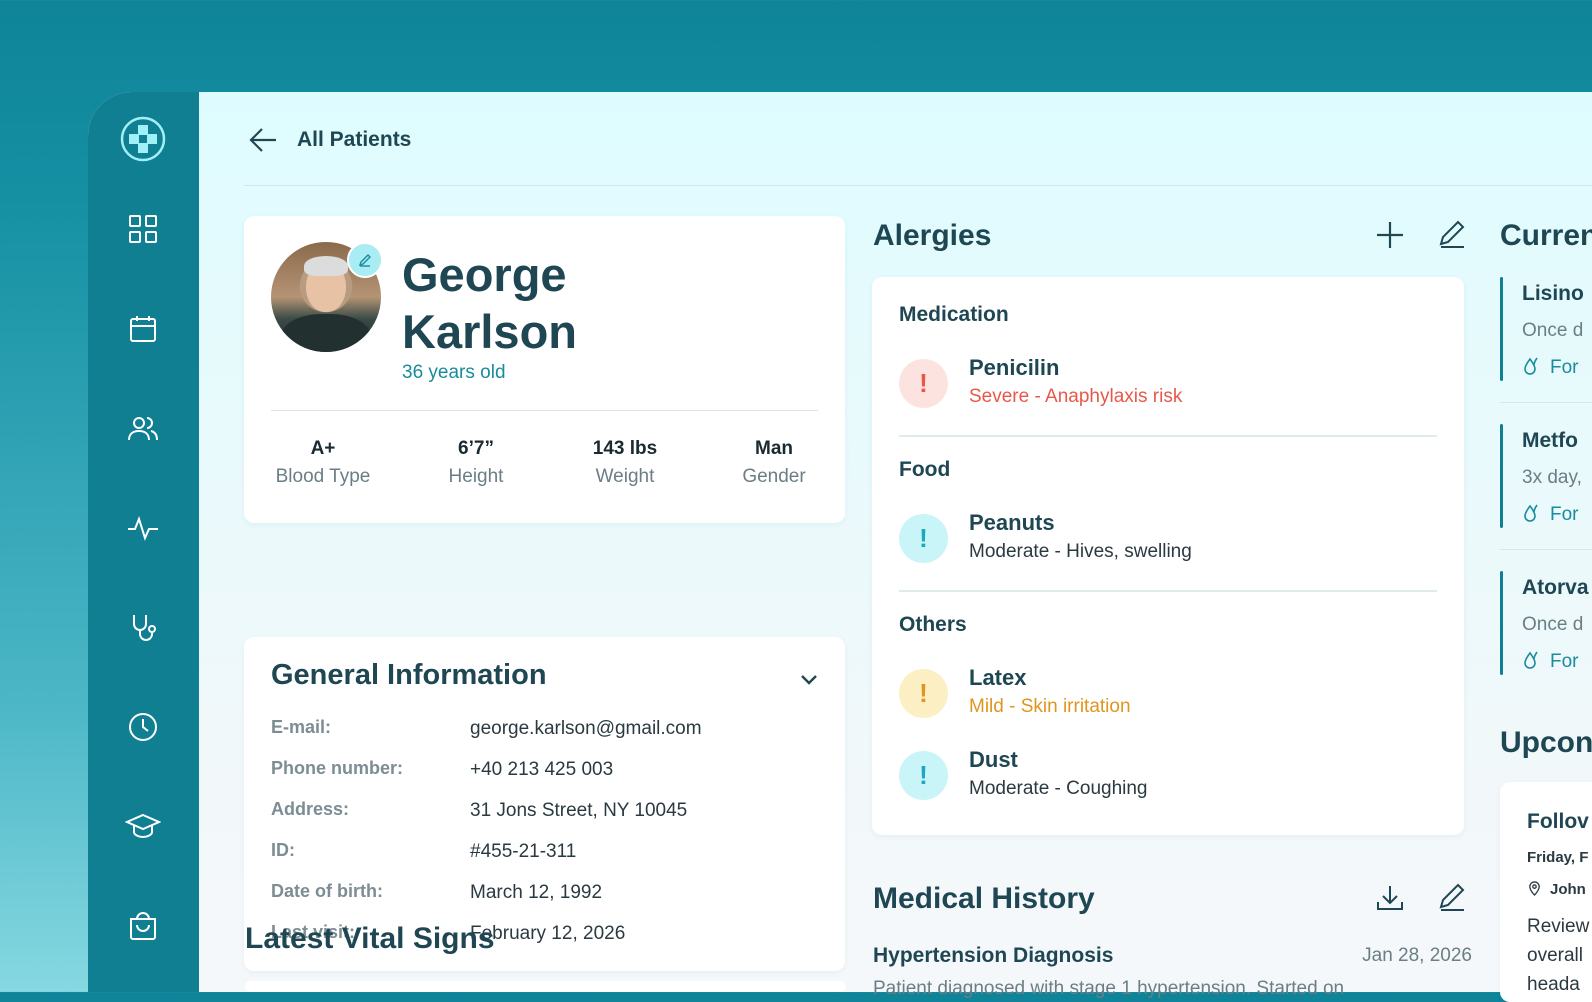 This screenshot has width=1592, height=1002. Describe the element at coordinates (1417, 955) in the screenshot. I see `history-entry-date: Jan 28, 2026` at that location.